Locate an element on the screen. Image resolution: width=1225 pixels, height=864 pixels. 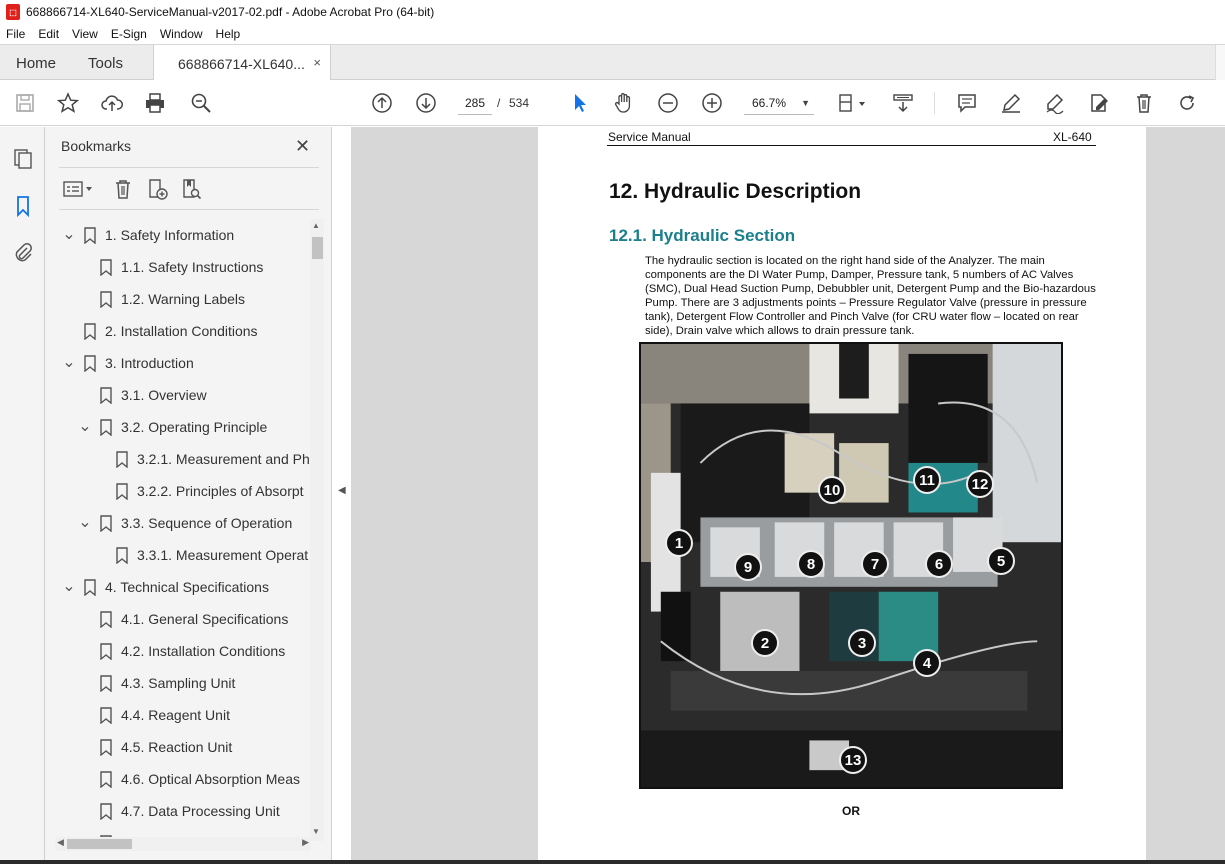
edit-pdf-icon is located at coordinates (1099, 103).